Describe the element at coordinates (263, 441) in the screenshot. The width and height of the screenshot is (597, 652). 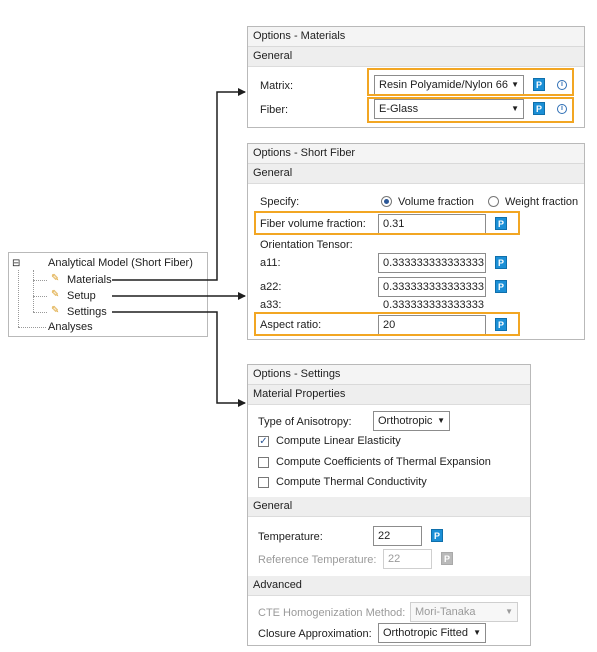
I see `linear-elasticity-checkbox: ✓` at that location.